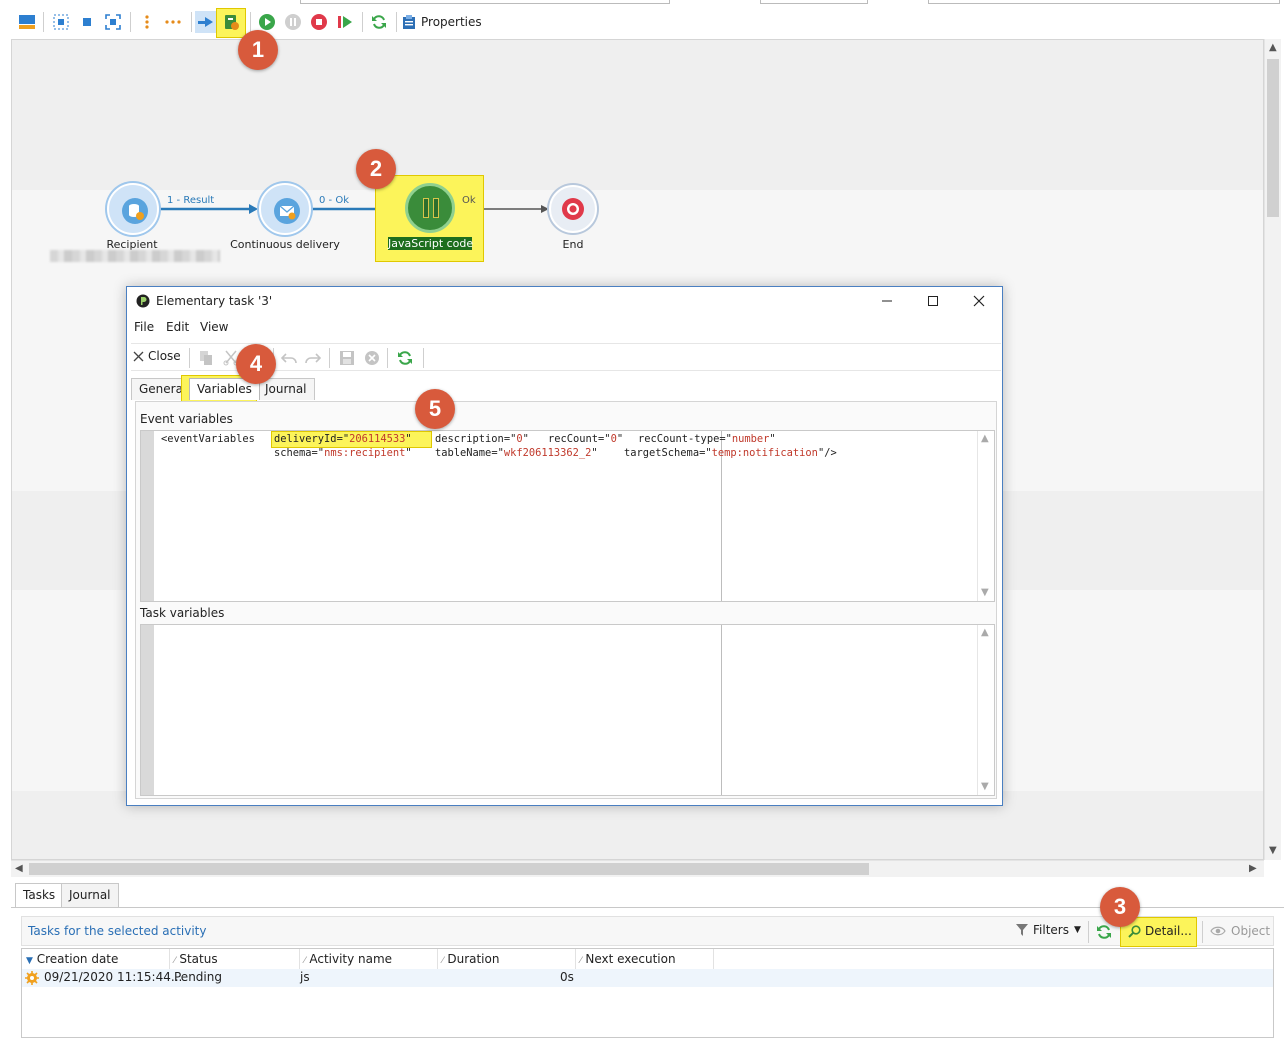 The width and height of the screenshot is (1284, 1038). What do you see at coordinates (77, 959) in the screenshot?
I see `column-label: Creation date` at bounding box center [77, 959].